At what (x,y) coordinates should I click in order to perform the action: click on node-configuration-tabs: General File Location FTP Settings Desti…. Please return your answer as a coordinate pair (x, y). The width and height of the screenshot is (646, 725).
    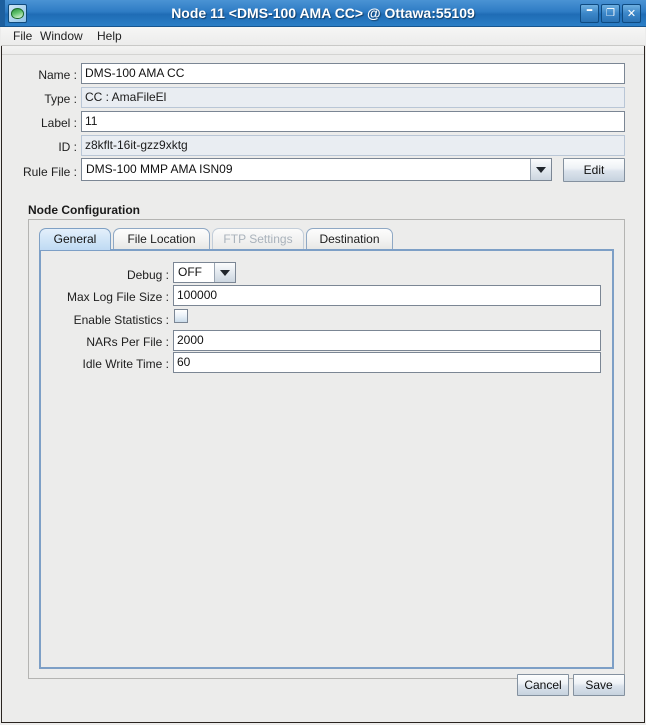
    Looking at the image, I should click on (326, 239).